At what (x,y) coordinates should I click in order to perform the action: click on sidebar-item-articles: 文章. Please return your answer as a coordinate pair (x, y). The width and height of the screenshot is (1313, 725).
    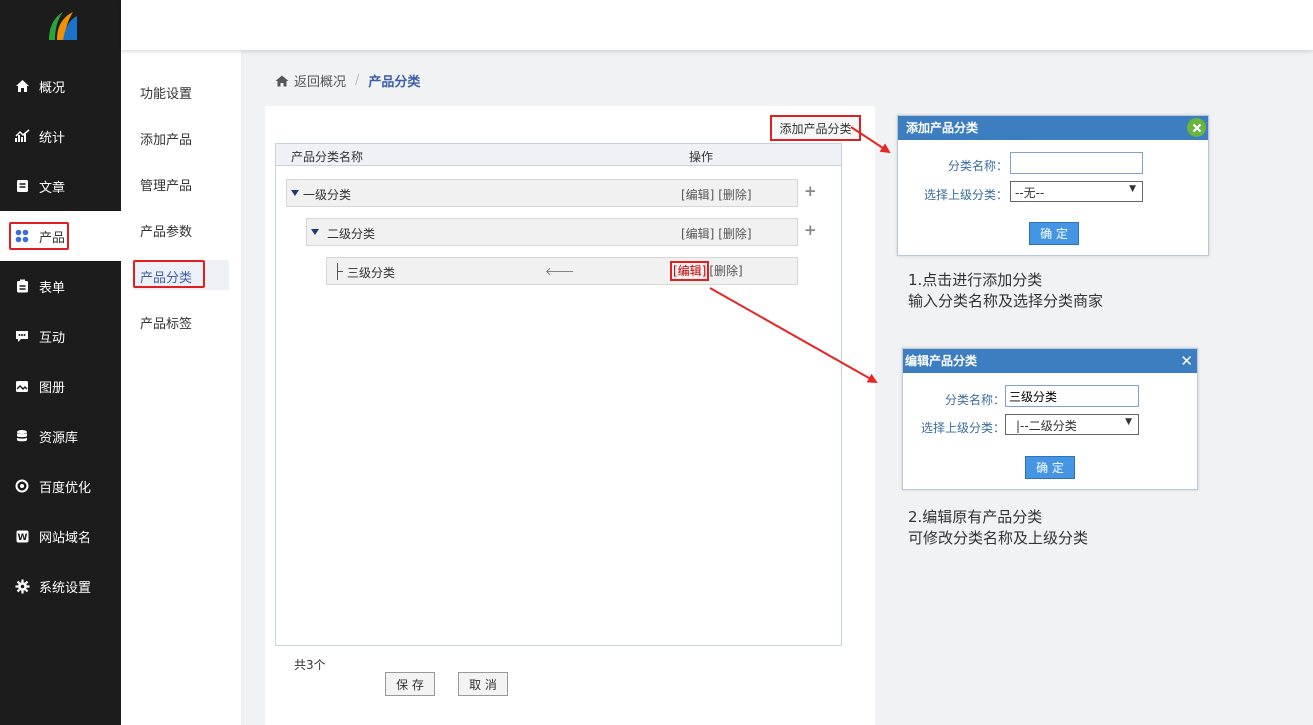
    Looking at the image, I should click on (60, 186).